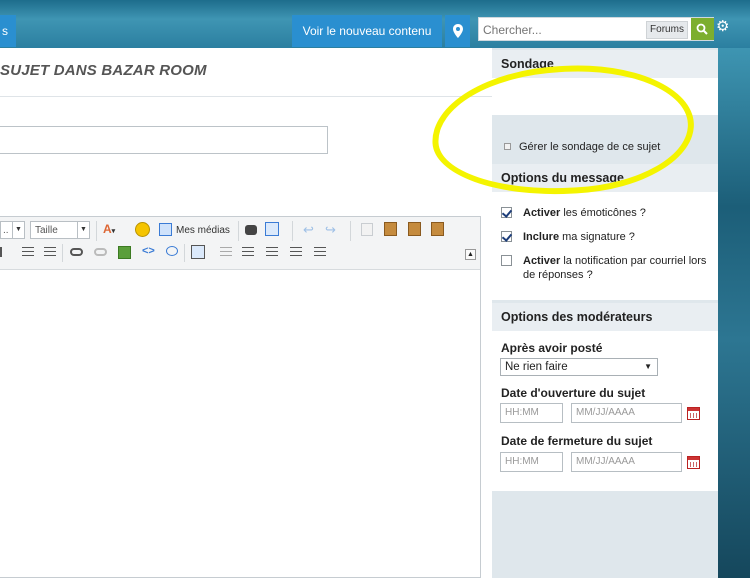 The image size is (750, 578). What do you see at coordinates (531, 413) in the screenshot?
I see `open-time-input: HH:MM` at bounding box center [531, 413].